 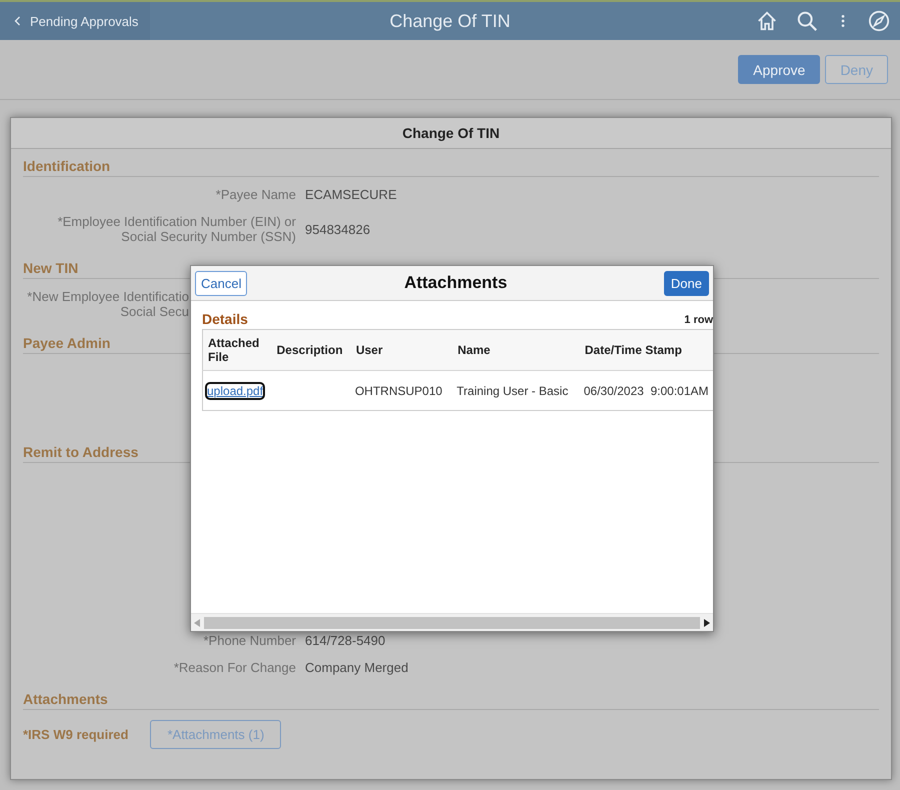 I want to click on table-cell: OHTRNSUP010, so click(x=401, y=390).